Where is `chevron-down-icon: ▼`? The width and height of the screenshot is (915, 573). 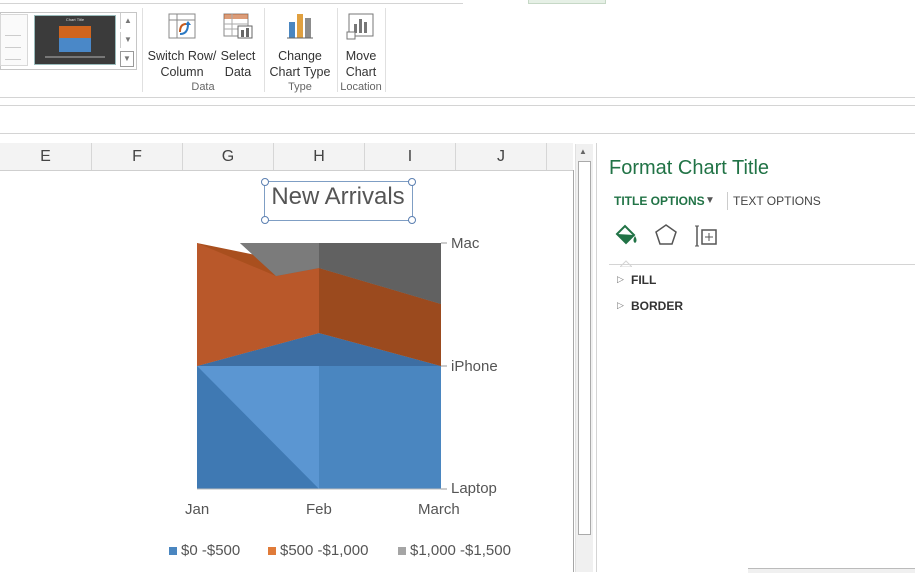
chevron-down-icon: ▼ is located at coordinates (710, 200).